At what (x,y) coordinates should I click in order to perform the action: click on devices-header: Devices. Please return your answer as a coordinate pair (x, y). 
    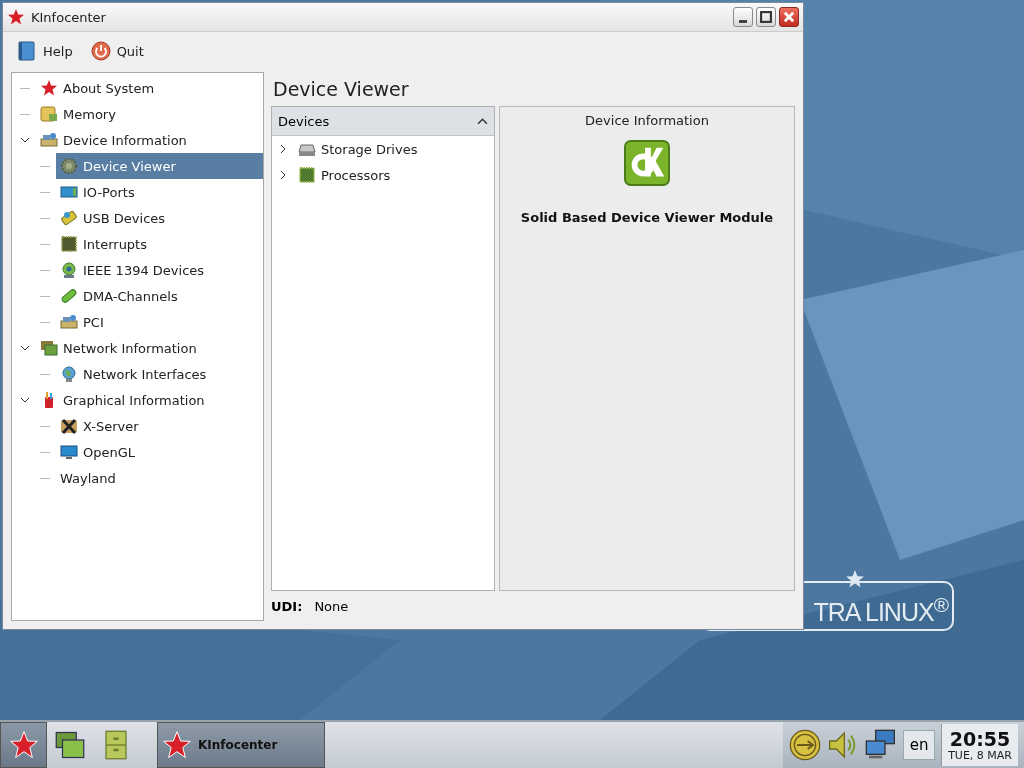
    Looking at the image, I should click on (383, 121).